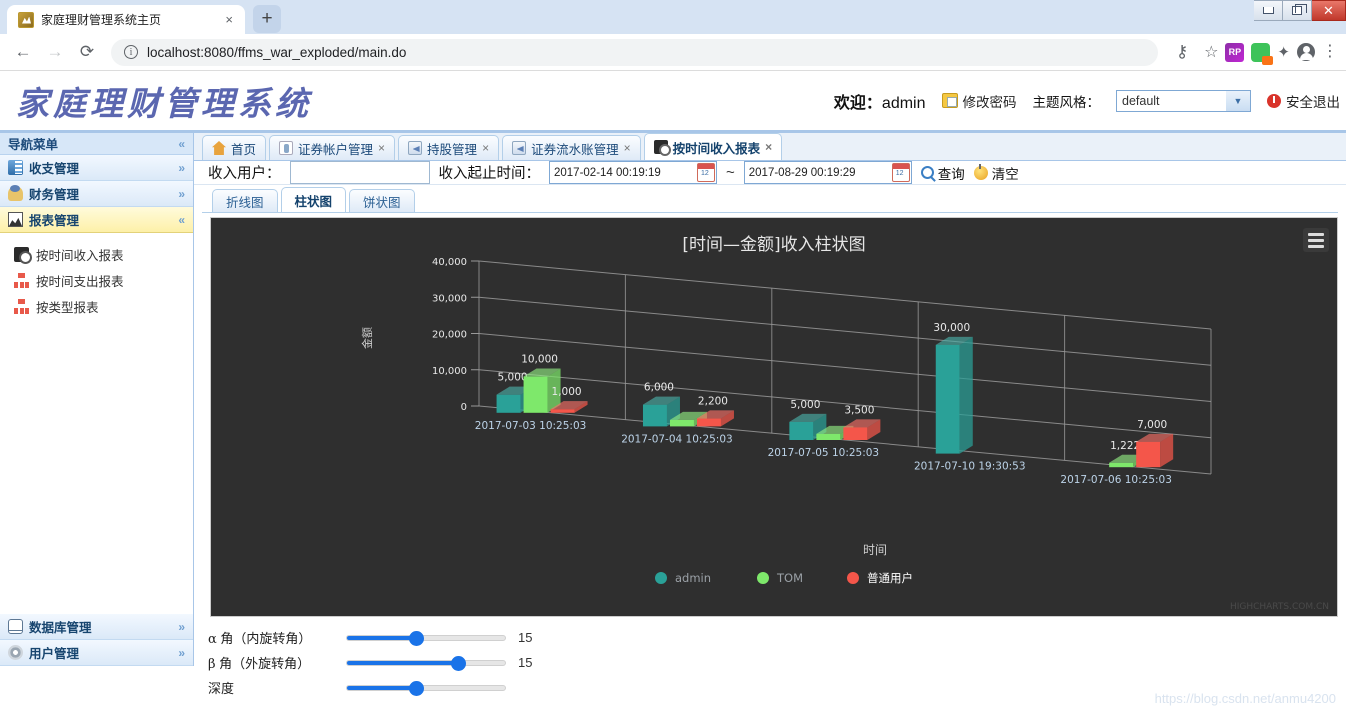  Describe the element at coordinates (271, 687) in the screenshot. I see `slider-depth-label: 深度` at that location.